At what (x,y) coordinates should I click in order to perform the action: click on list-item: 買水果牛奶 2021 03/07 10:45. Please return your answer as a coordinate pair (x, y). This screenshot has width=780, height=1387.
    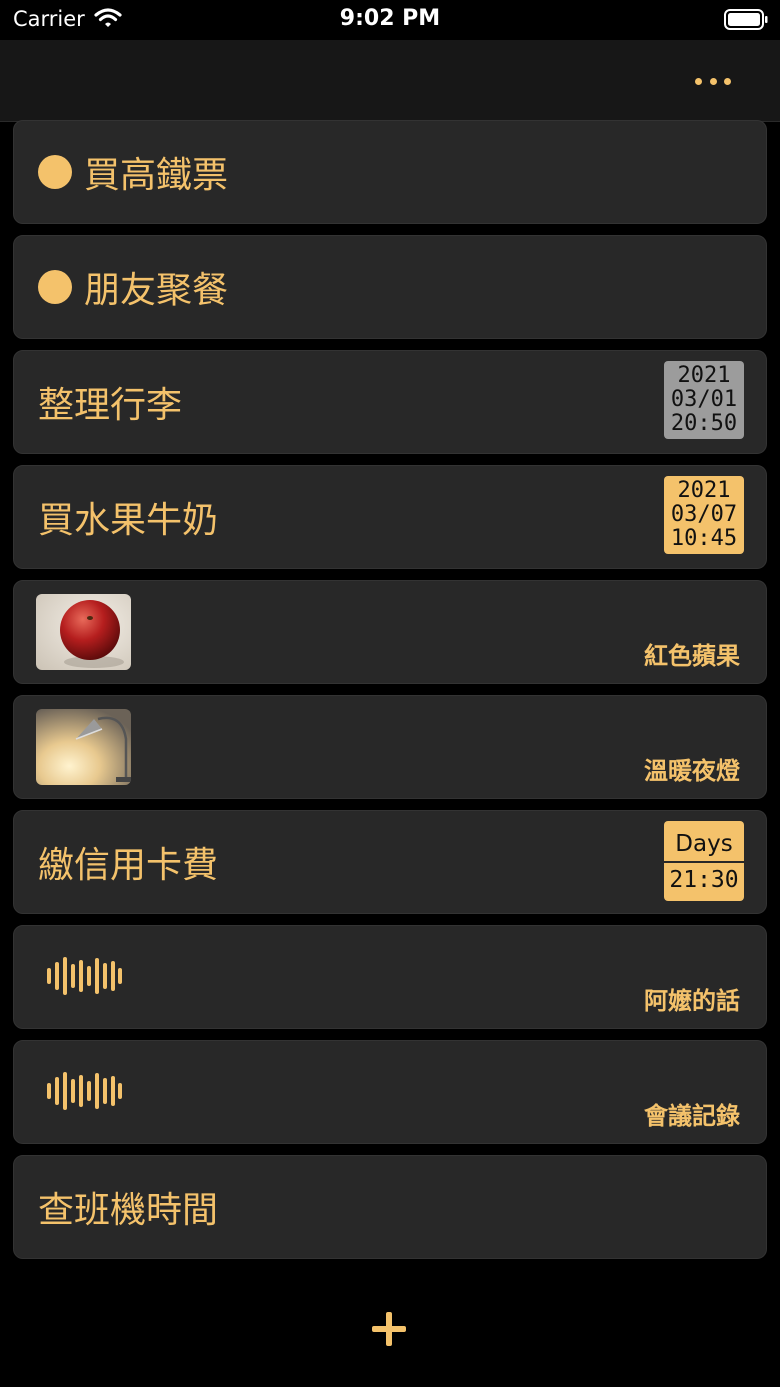
    Looking at the image, I should click on (390, 517).